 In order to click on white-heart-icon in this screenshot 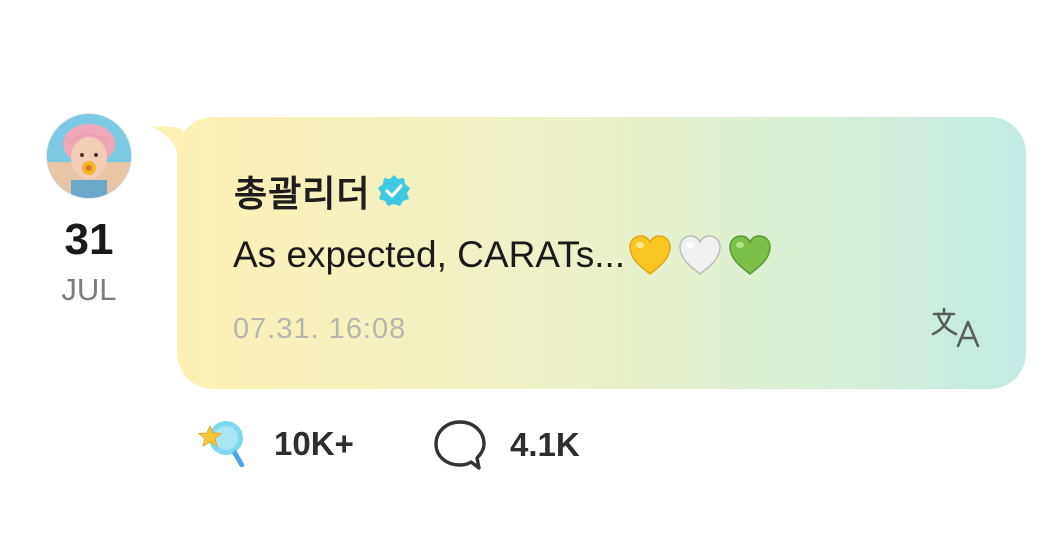, I will do `click(700, 255)`.